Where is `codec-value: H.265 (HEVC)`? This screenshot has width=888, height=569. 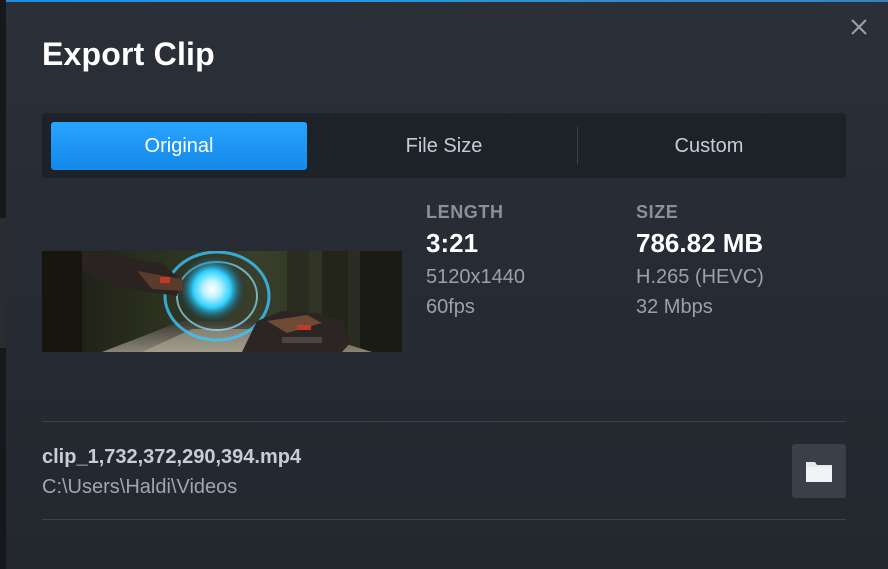 codec-value: H.265 (HEVC) is located at coordinates (700, 277).